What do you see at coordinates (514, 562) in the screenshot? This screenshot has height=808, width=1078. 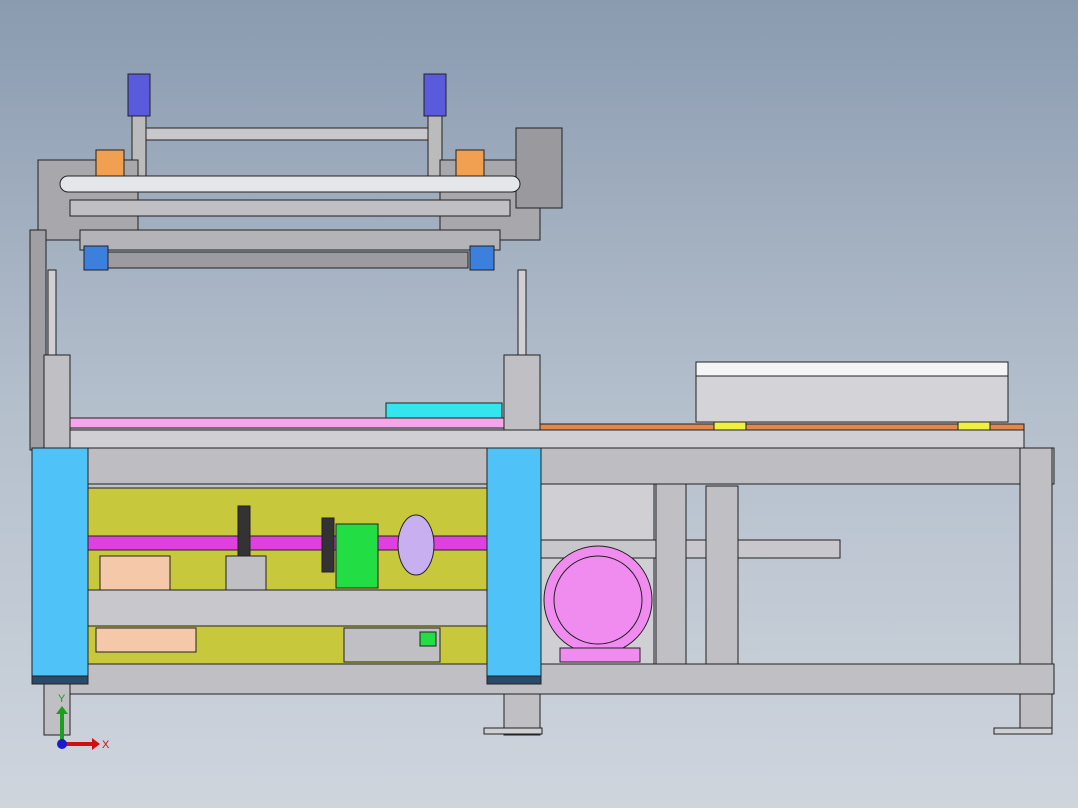 I see `middle-guard` at bounding box center [514, 562].